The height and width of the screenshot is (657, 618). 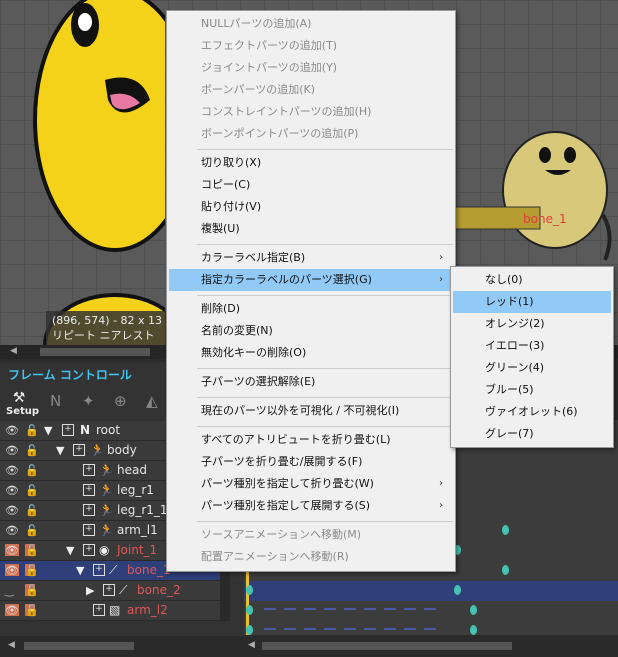 What do you see at coordinates (311, 185) in the screenshot?
I see `menu-copy: コピー(C)` at bounding box center [311, 185].